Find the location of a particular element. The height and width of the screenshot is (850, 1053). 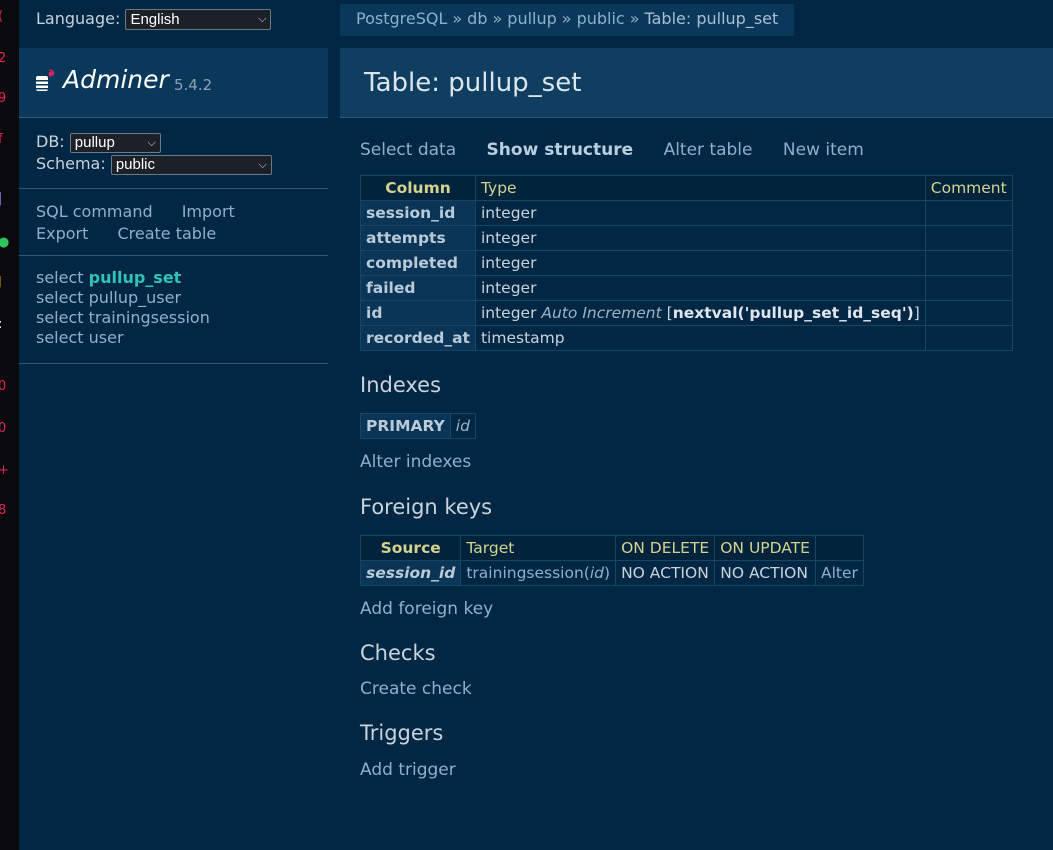

column-name: session_id is located at coordinates (418, 213).